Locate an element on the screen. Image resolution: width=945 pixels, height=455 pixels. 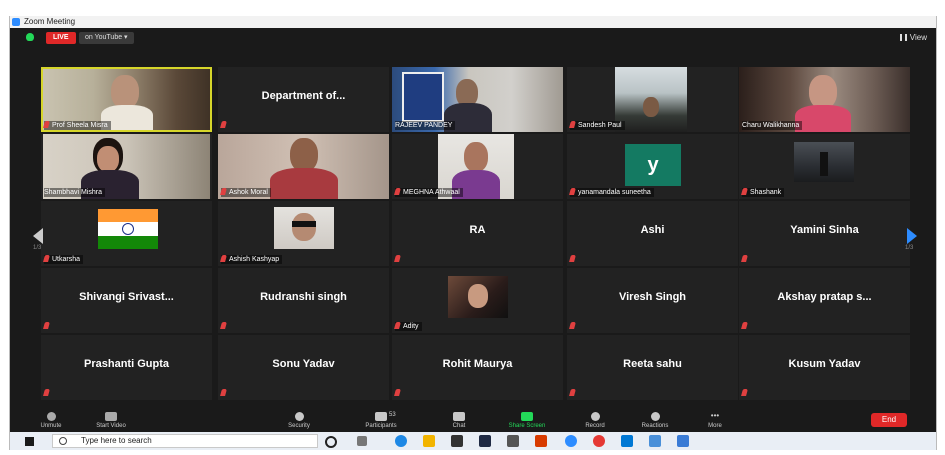
participant-tile: Ashi is located at coordinates (652, 233).